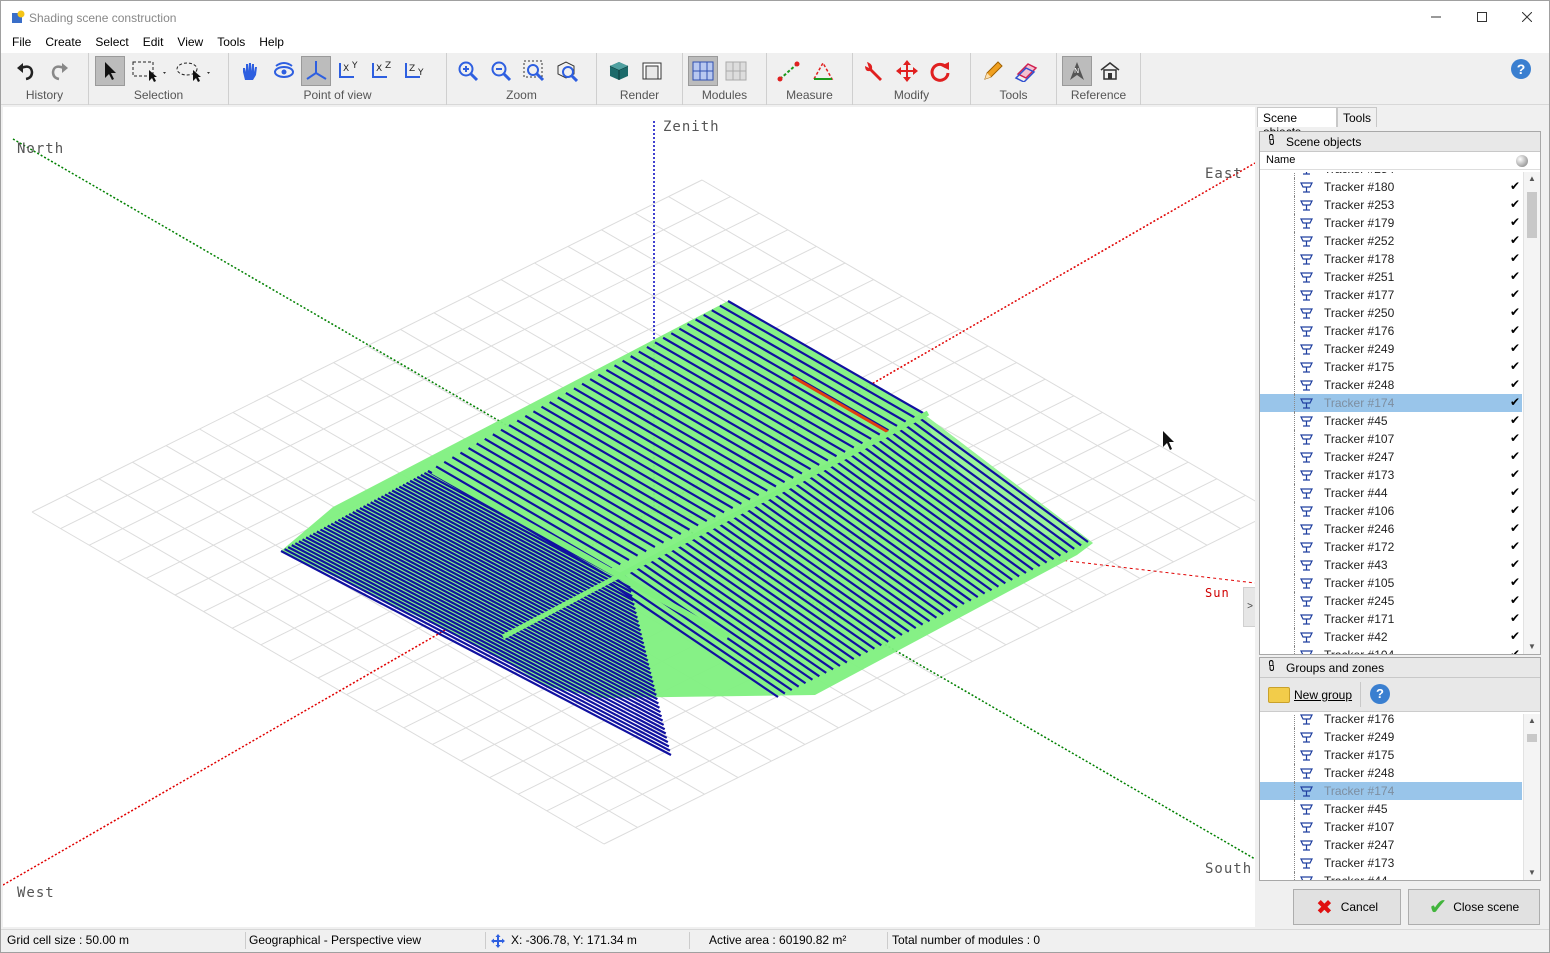  What do you see at coordinates (1391, 241) in the screenshot?
I see `tree-item: Tracker #252 ✔` at bounding box center [1391, 241].